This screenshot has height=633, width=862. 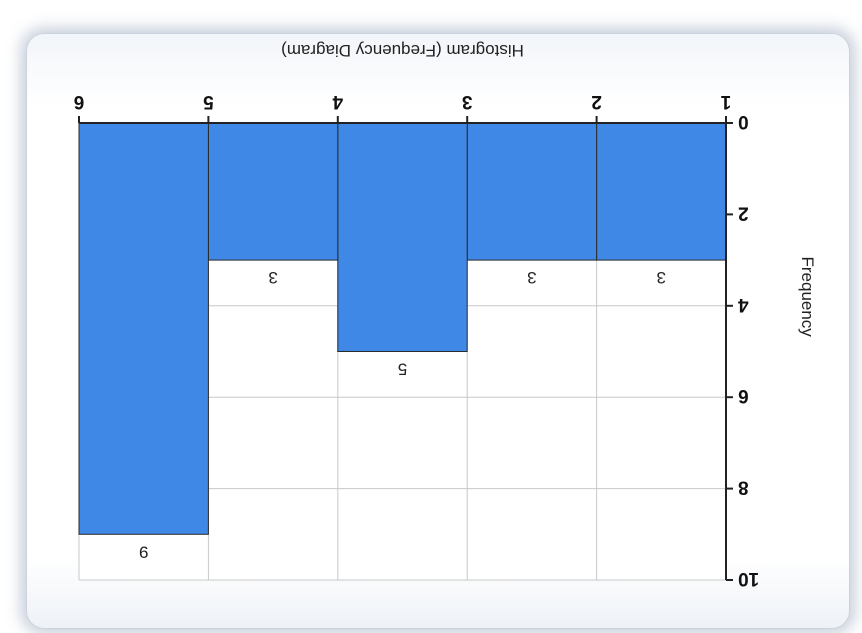 I want to click on bar-data-label: 5, so click(x=402, y=369).